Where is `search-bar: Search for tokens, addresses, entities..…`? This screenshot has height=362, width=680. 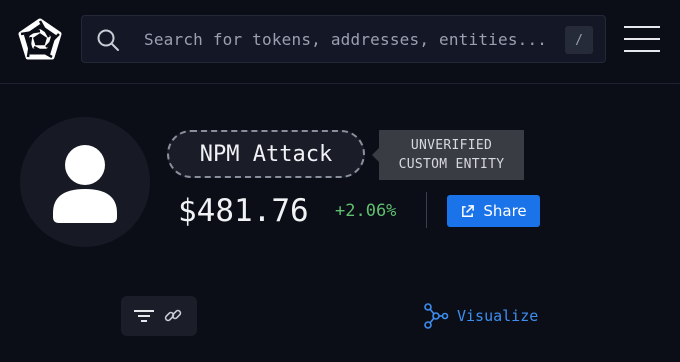
search-bar: Search for tokens, addresses, entities..… is located at coordinates (343, 39).